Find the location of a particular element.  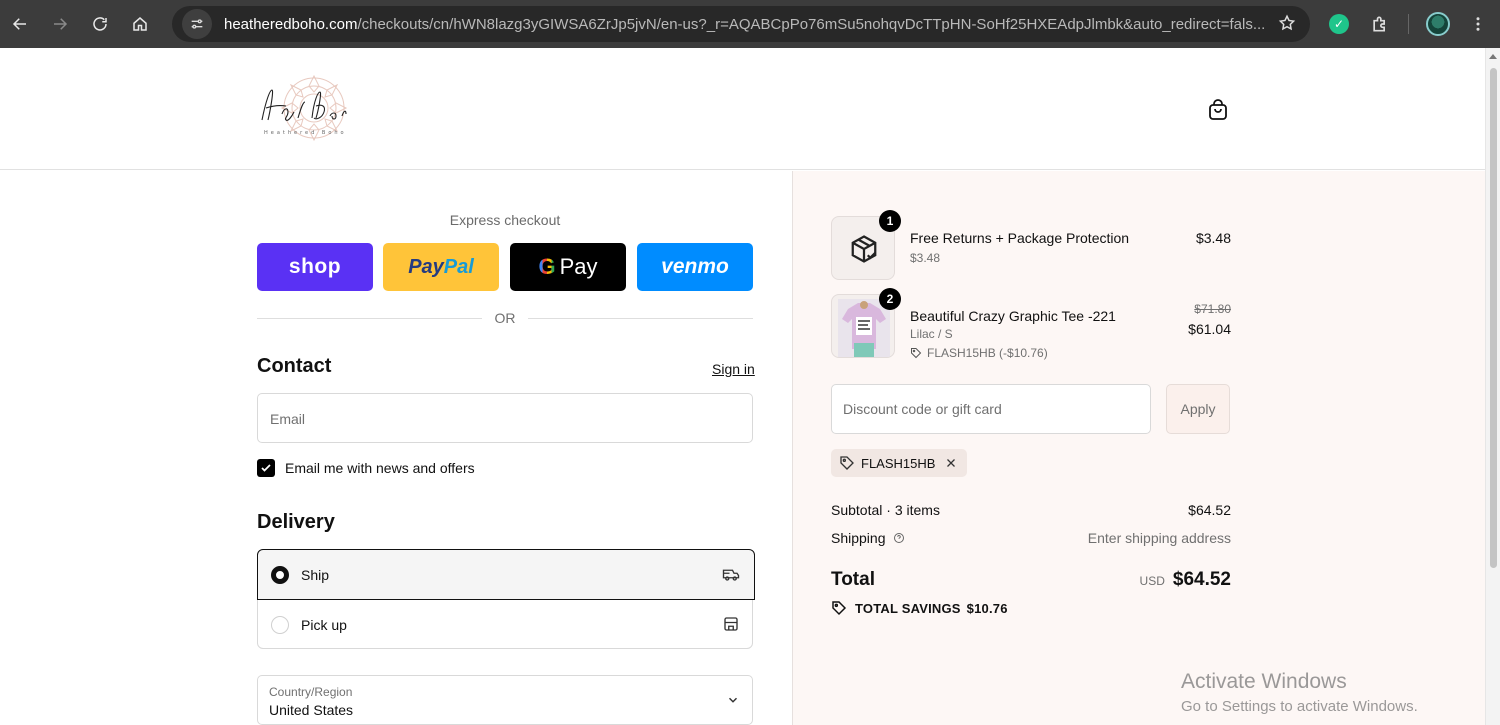

delivery-method-group: Ship Pick up is located at coordinates (506, 599).